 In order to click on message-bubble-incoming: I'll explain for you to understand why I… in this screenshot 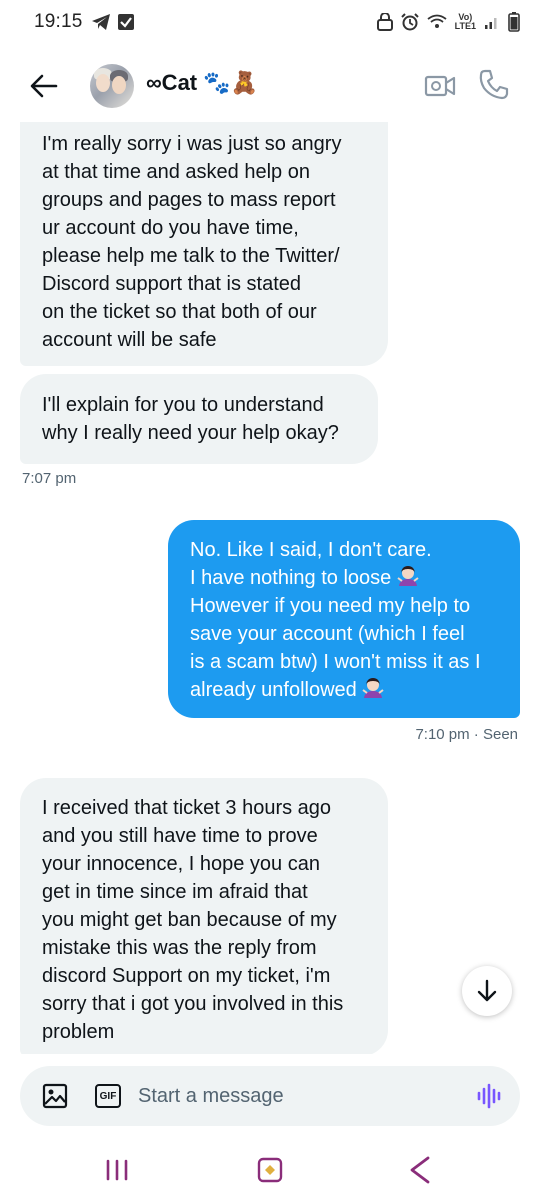, I will do `click(199, 419)`.